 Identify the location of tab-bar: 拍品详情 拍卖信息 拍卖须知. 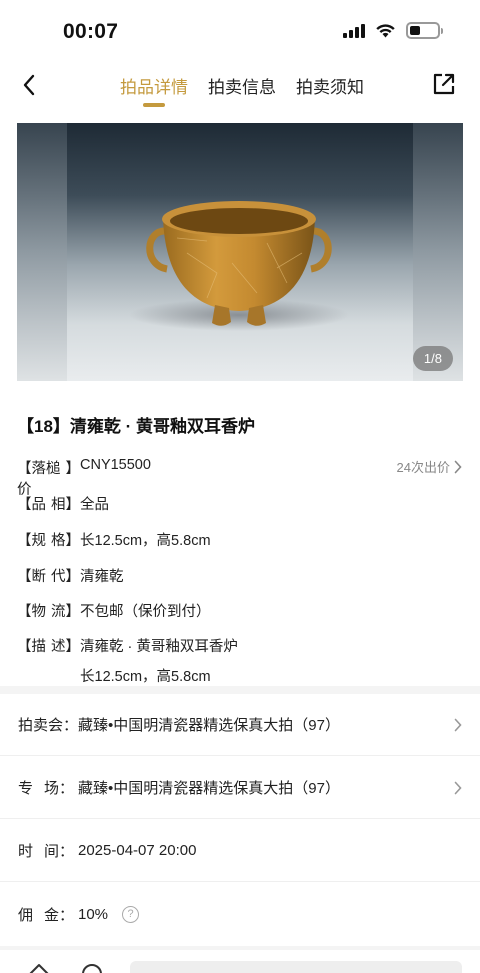
(240, 90).